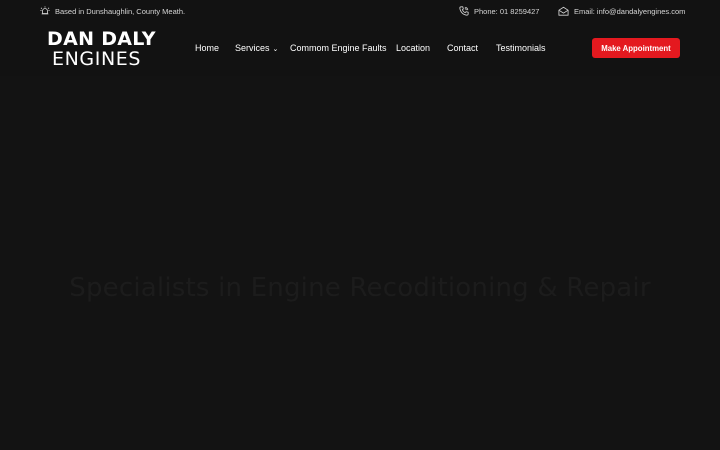  I want to click on nav-item-label: Testimonials, so click(521, 48).